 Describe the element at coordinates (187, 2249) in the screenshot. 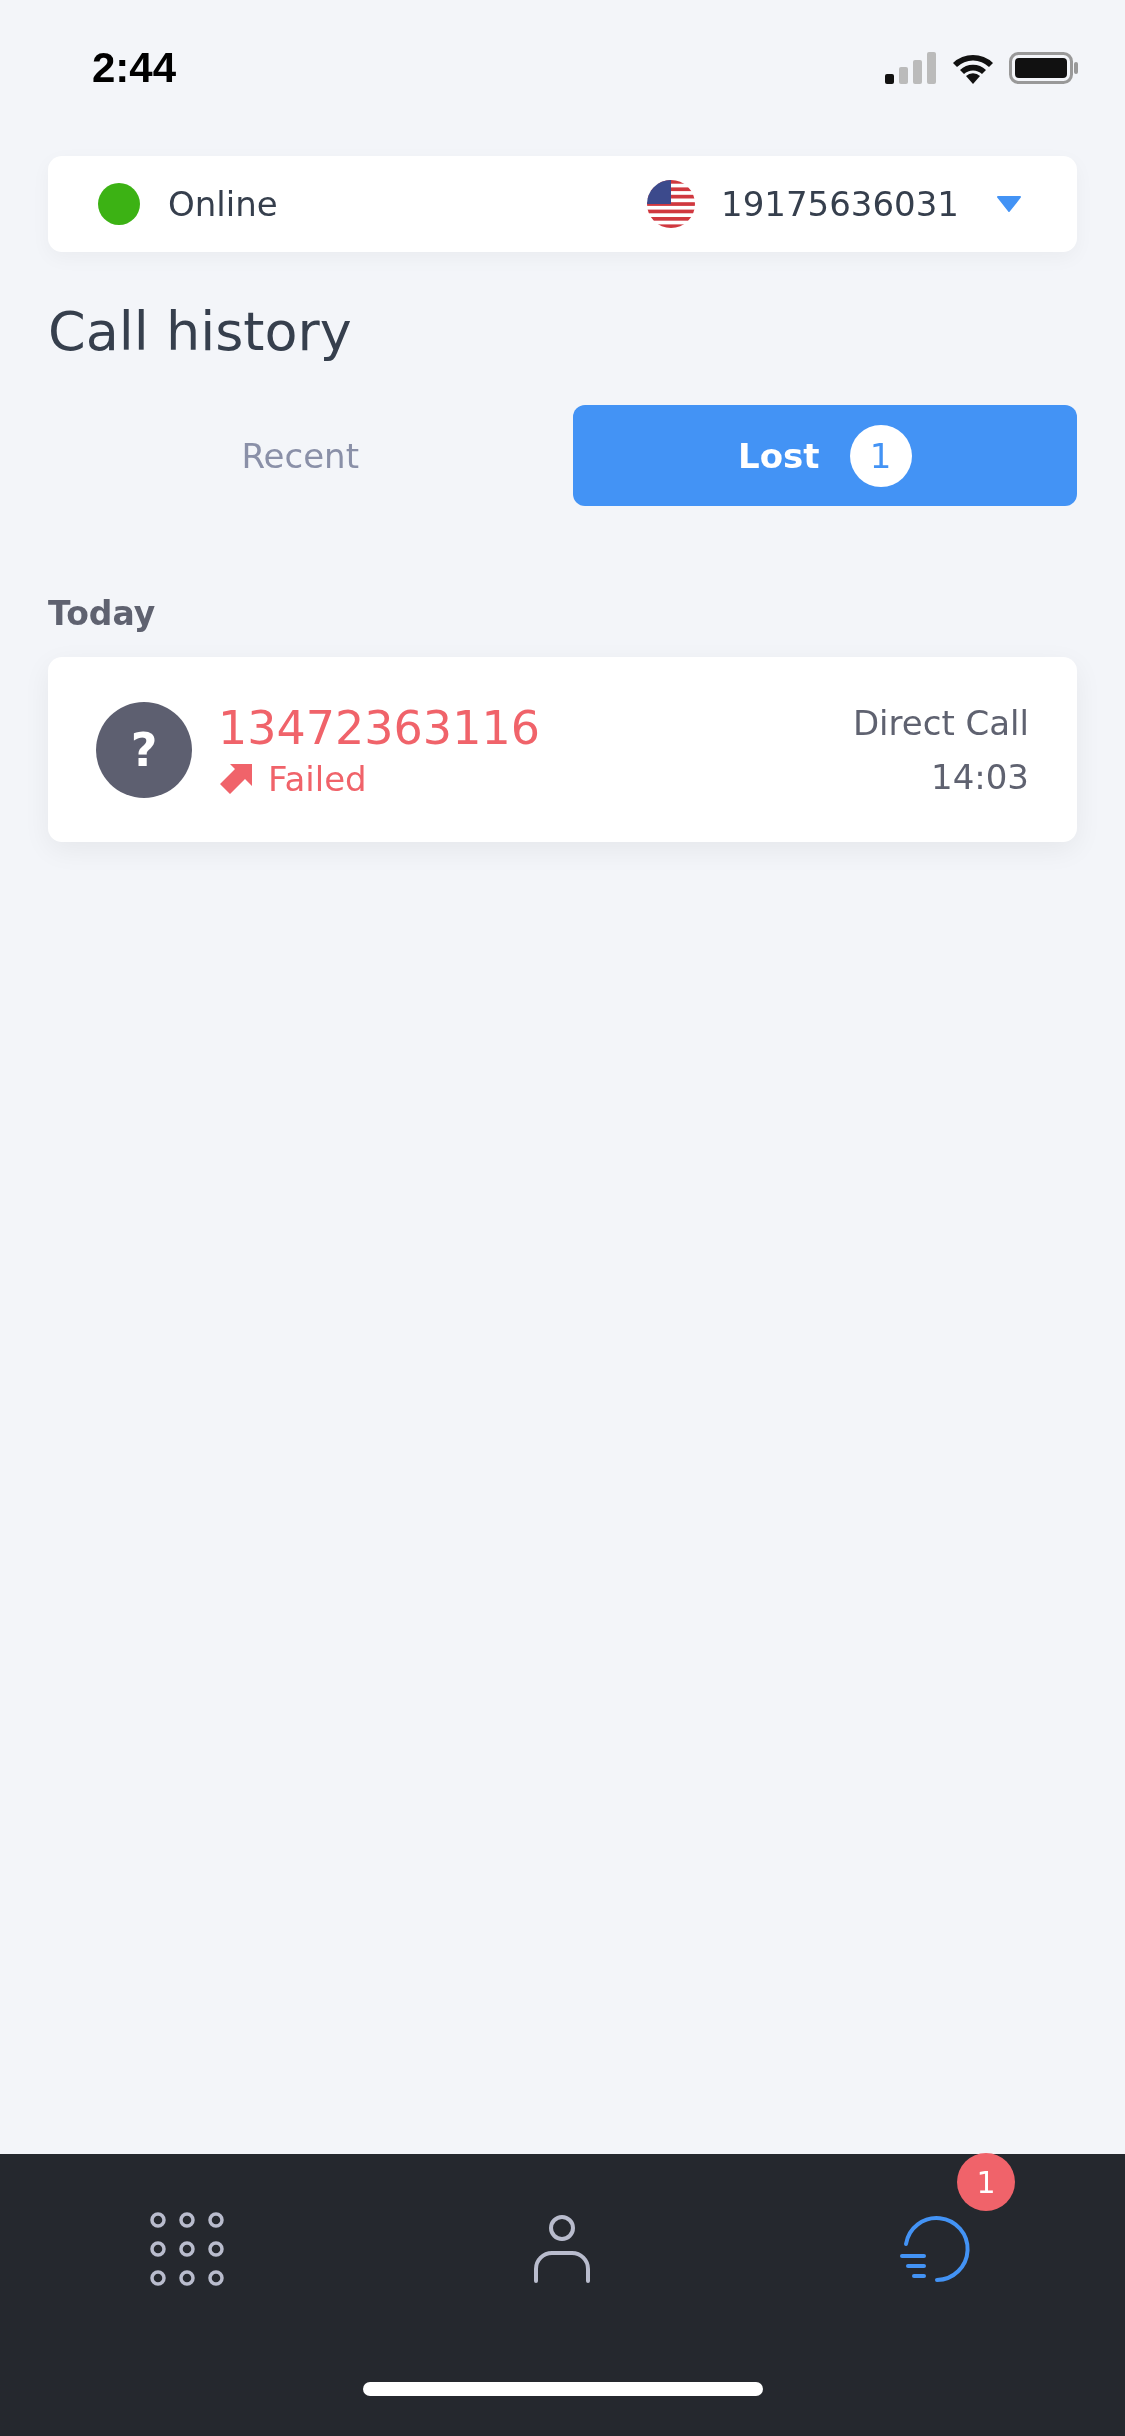

I see `keypad-icon` at that location.